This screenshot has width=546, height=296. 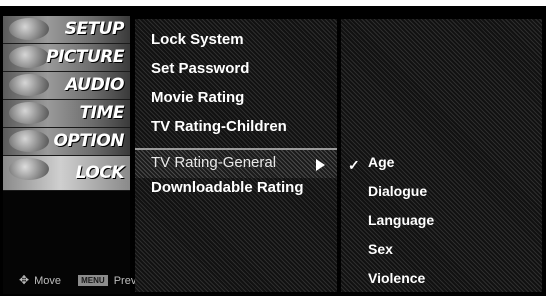 What do you see at coordinates (197, 39) in the screenshot?
I see `menu-item-lock-system: Lock System` at bounding box center [197, 39].